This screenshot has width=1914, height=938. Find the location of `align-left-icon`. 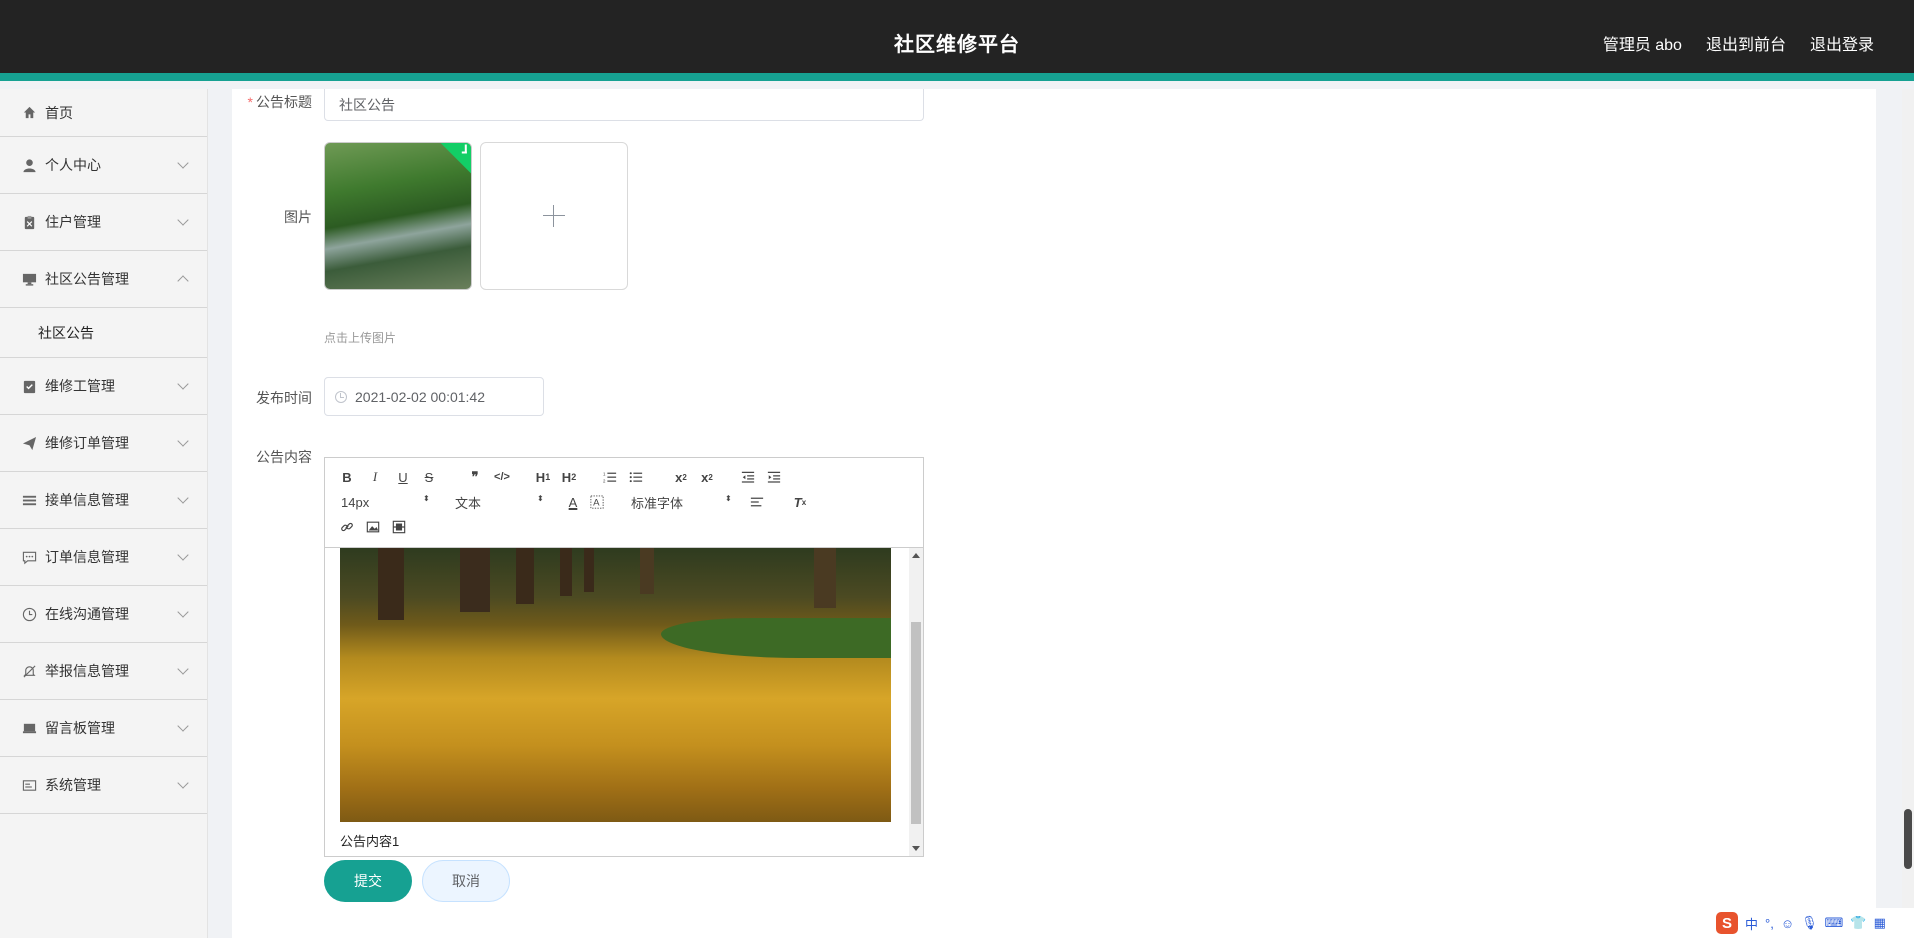

align-left-icon is located at coordinates (757, 502).